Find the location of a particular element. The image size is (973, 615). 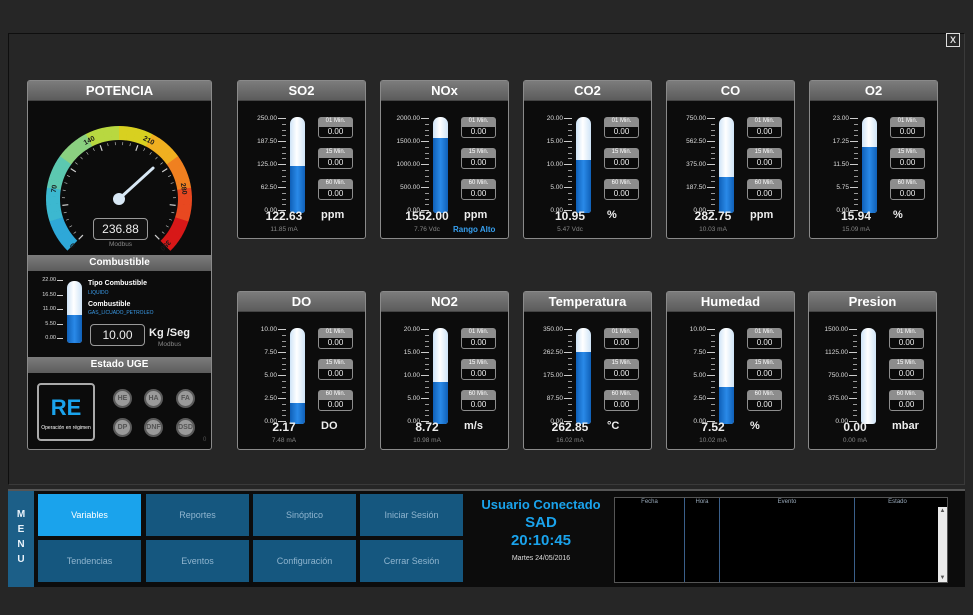

log-header-estado: Estado is located at coordinates (897, 502).